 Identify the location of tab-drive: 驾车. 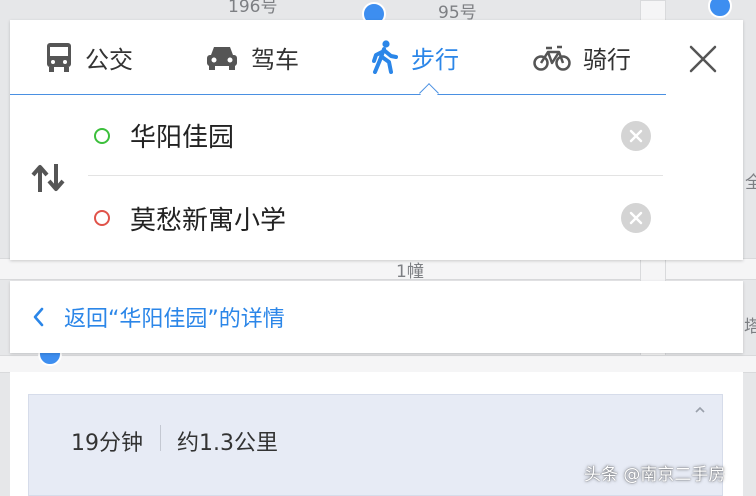
(252, 57).